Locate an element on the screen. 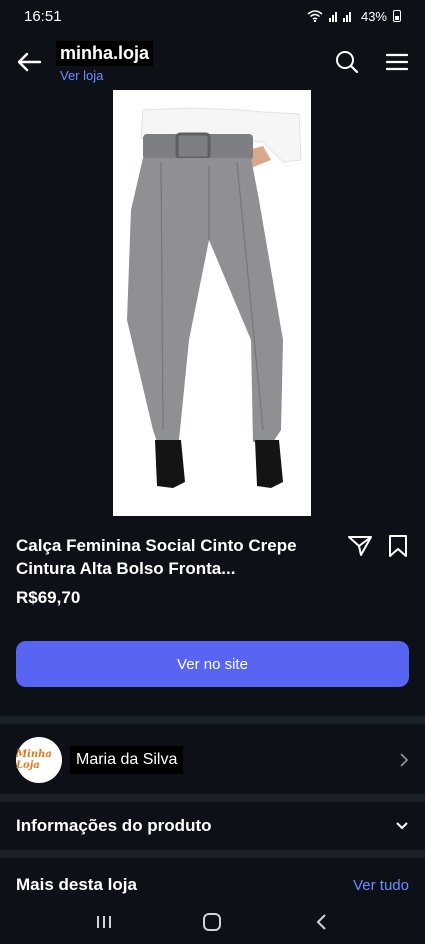 Image resolution: width=425 pixels, height=944 pixels. store-title-block: minha.loja Ver loja is located at coordinates (105, 62).